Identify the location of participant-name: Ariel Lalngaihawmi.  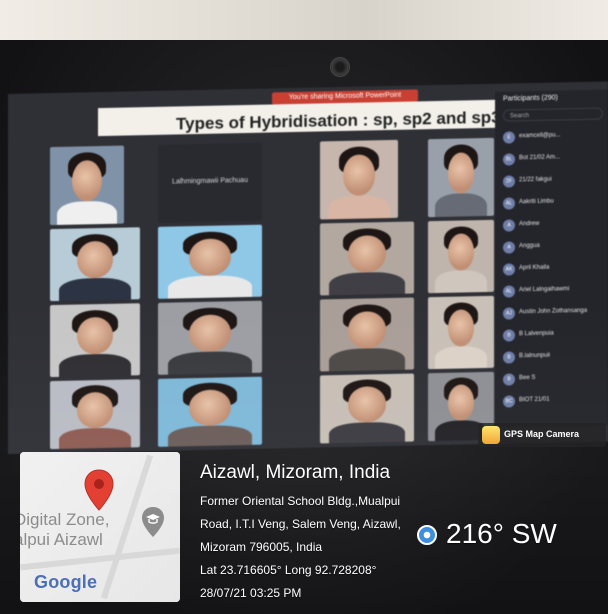
(544, 290).